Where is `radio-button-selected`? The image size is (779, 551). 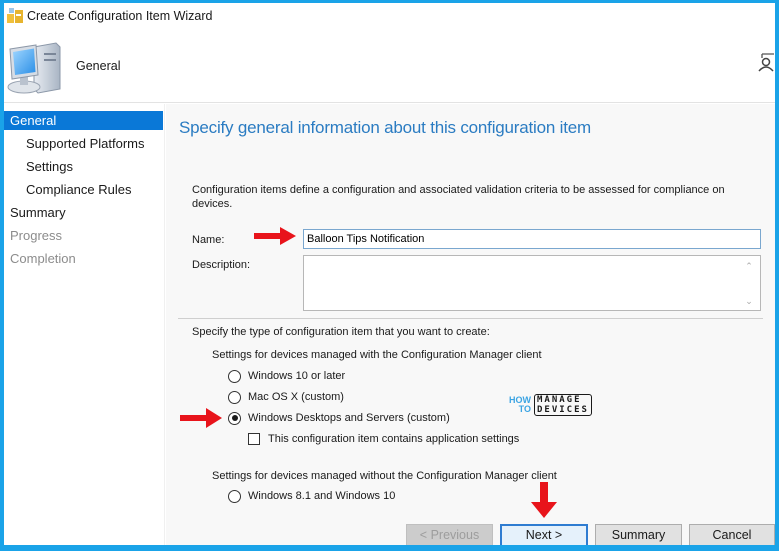 radio-button-selected is located at coordinates (234, 418).